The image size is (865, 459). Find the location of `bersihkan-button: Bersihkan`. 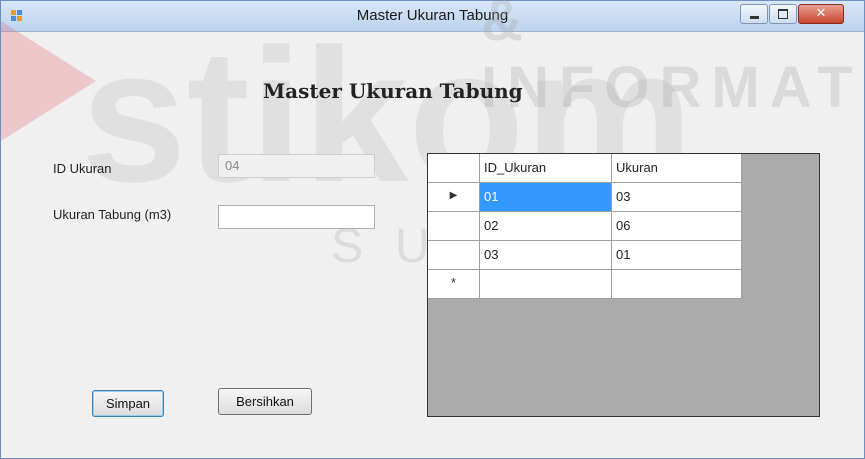

bersihkan-button: Bersihkan is located at coordinates (265, 401).